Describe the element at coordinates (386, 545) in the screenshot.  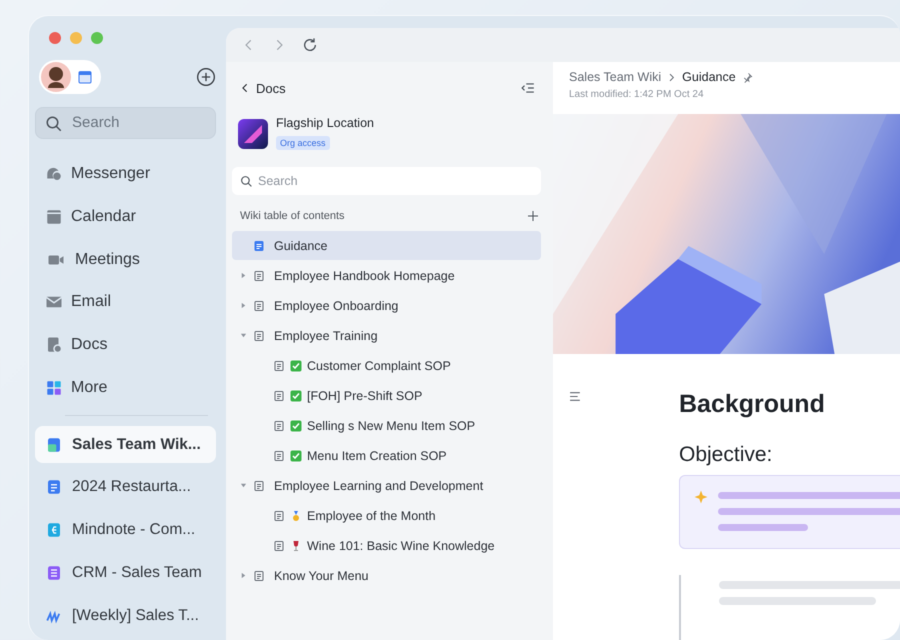
I see `tree-item: Wine 101: Basic Wine Knowledge` at that location.